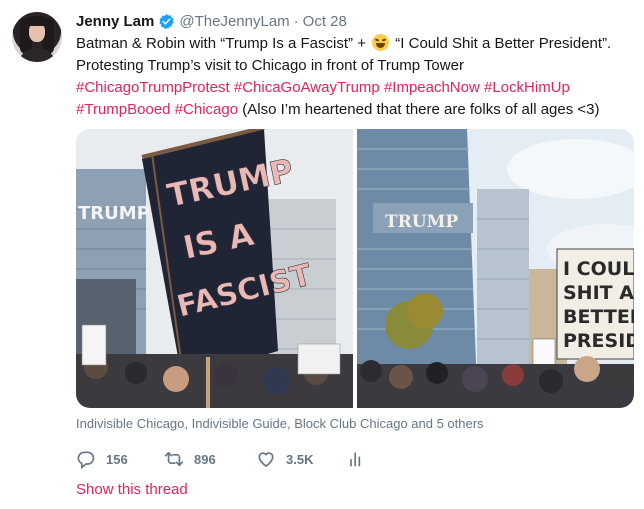  Describe the element at coordinates (325, 21) in the screenshot. I see `tweet-date: Oct 28` at that location.